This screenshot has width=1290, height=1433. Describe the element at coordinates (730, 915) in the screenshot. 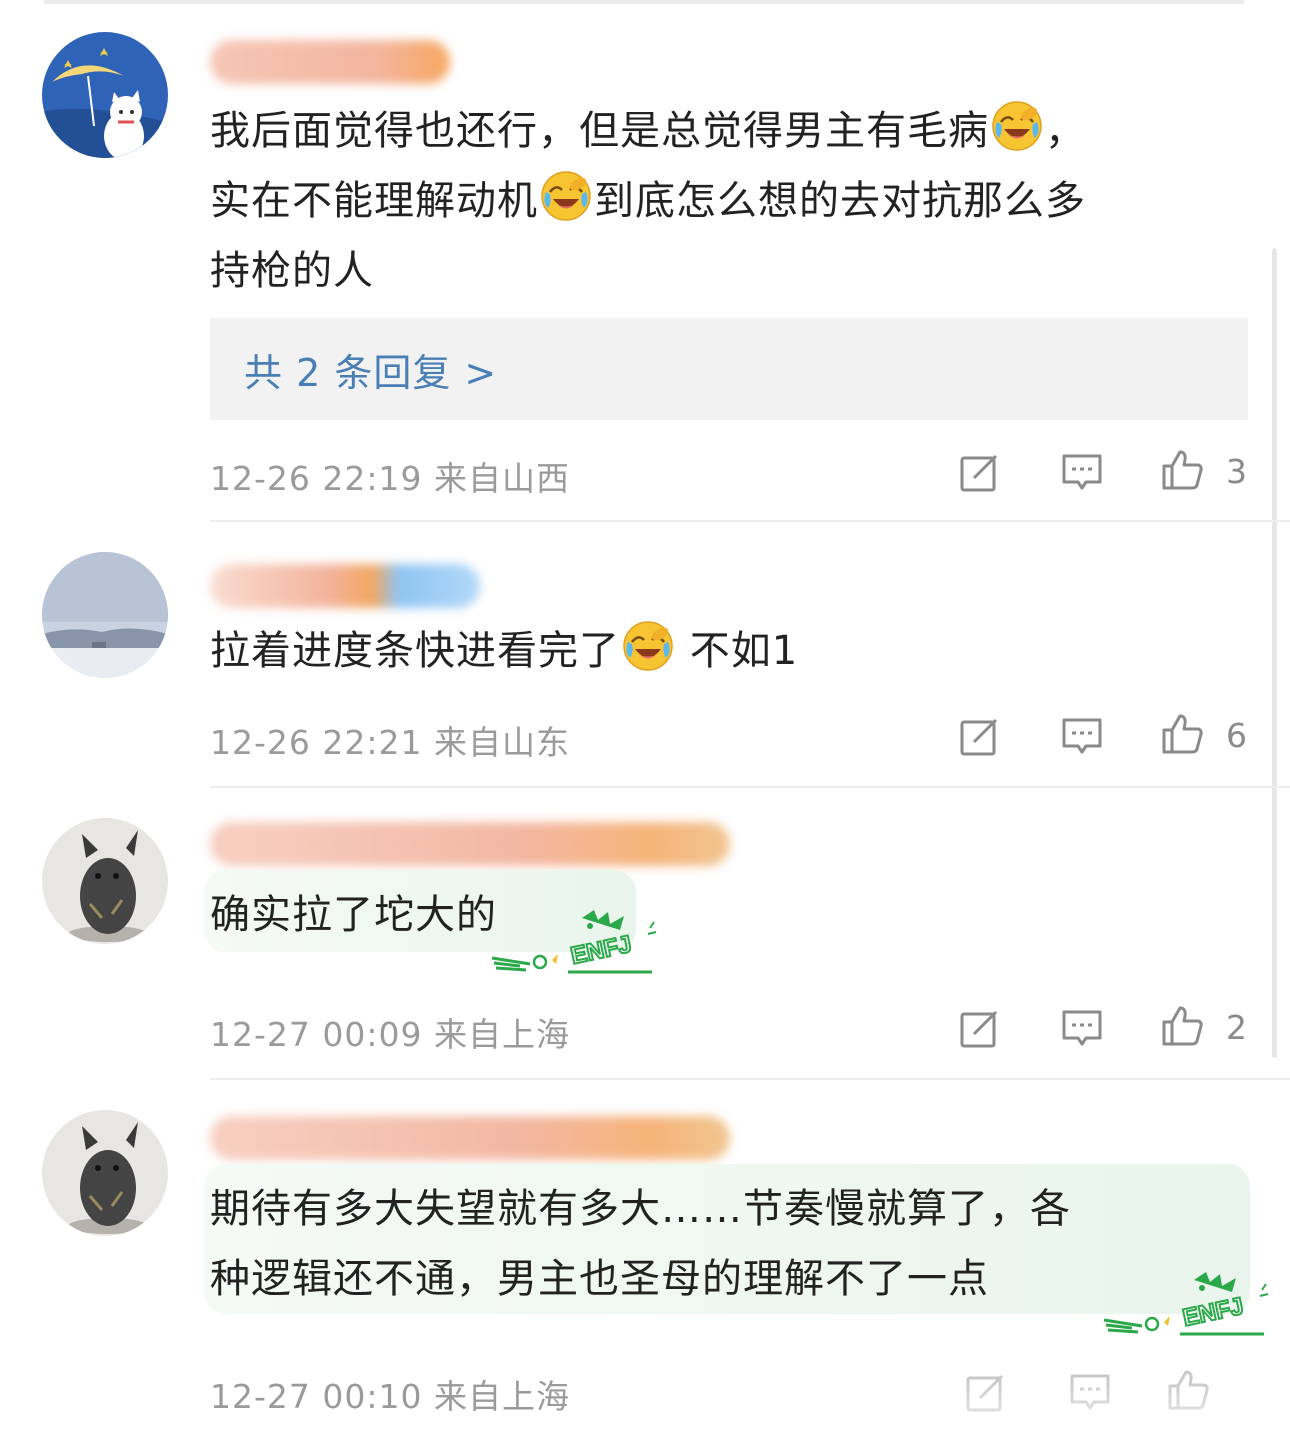

I see `comment-text: 确实拉了坨大的` at that location.